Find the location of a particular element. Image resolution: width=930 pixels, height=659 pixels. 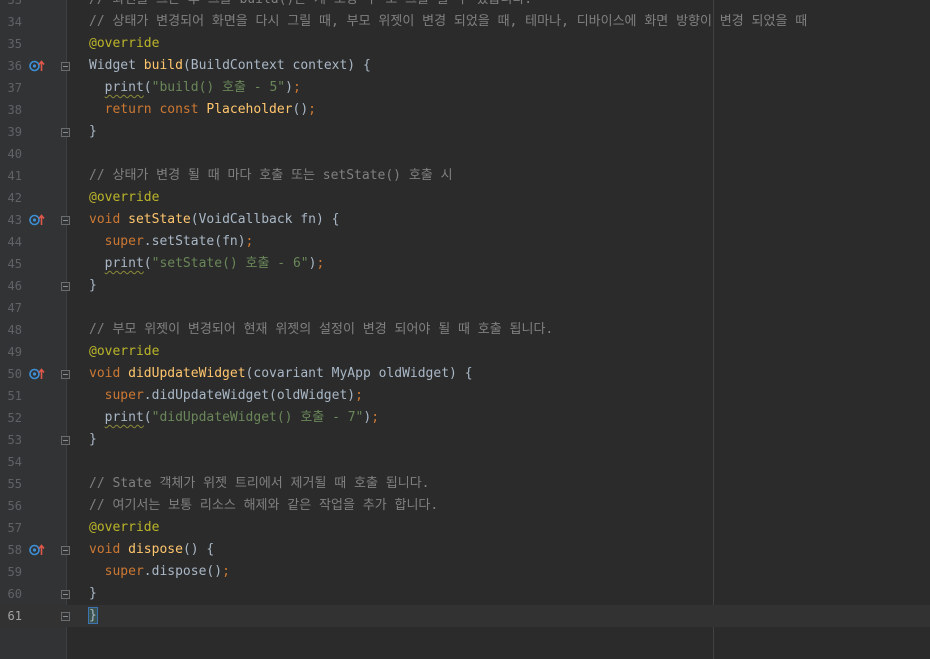

line-number: 42 is located at coordinates (14, 198).